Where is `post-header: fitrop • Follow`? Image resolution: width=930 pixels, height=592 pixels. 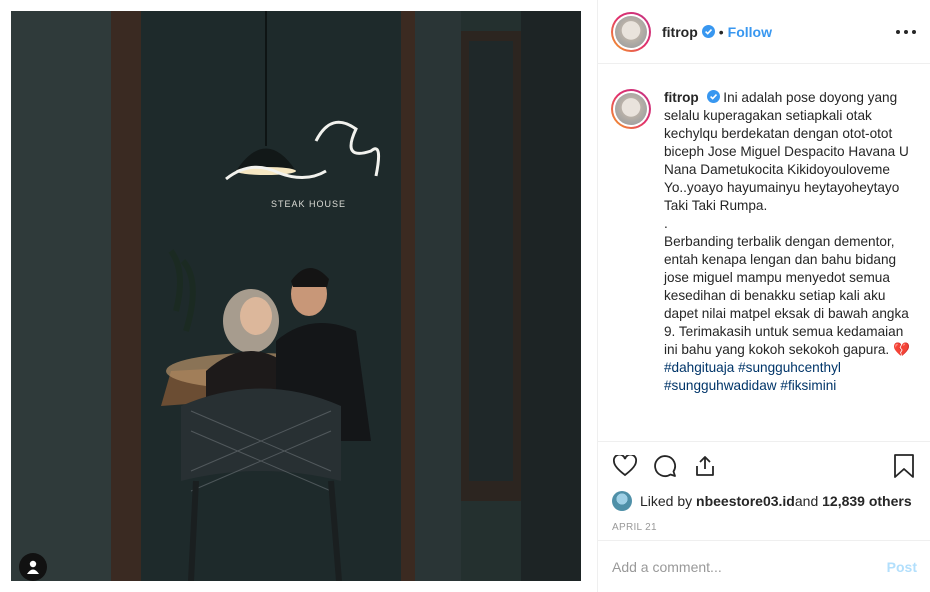
post-header: fitrop • Follow is located at coordinates (764, 32).